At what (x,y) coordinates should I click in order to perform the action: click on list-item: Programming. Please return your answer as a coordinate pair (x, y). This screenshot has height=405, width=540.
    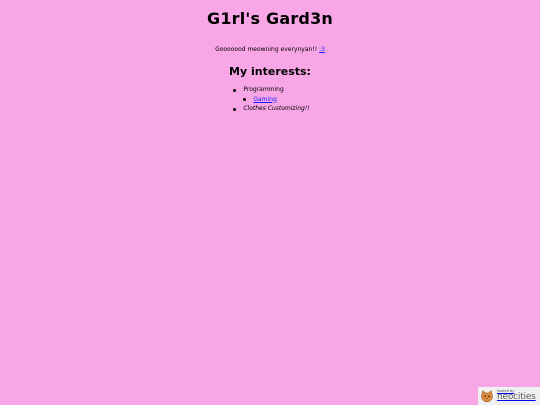
    Looking at the image, I should click on (269, 90).